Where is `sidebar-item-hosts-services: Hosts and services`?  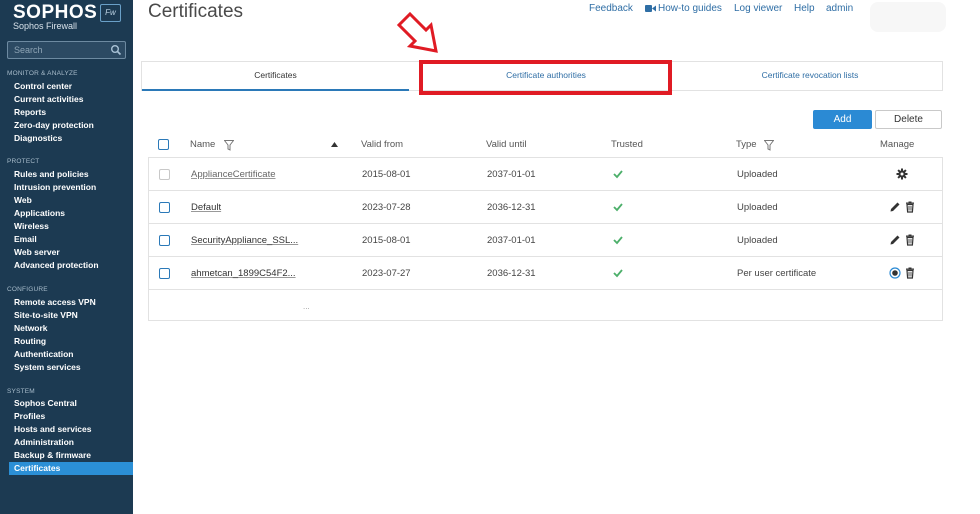
sidebar-item-hosts-services: Hosts and services is located at coordinates (52, 429).